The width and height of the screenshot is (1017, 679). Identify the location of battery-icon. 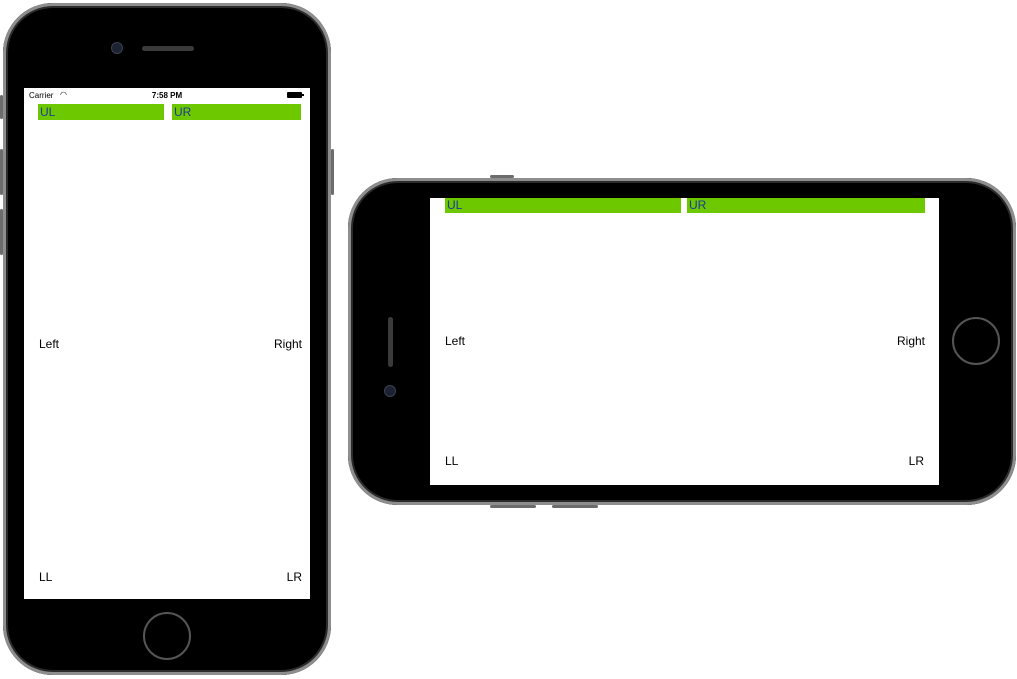
(295, 95).